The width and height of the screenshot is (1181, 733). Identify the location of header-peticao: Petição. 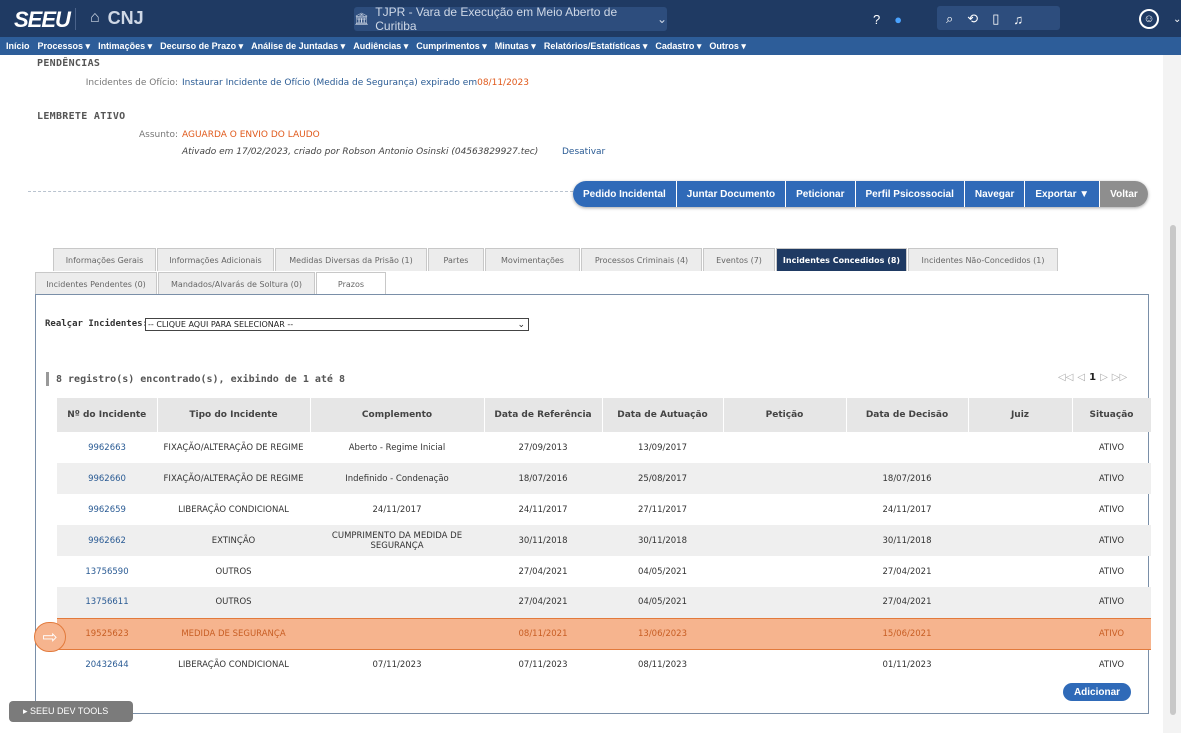
(785, 415).